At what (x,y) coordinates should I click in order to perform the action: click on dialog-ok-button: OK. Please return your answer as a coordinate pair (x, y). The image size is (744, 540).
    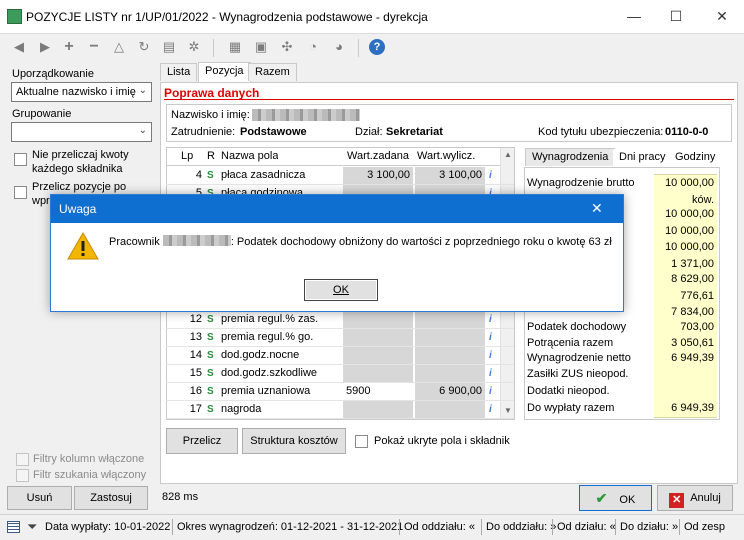
    Looking at the image, I should click on (341, 290).